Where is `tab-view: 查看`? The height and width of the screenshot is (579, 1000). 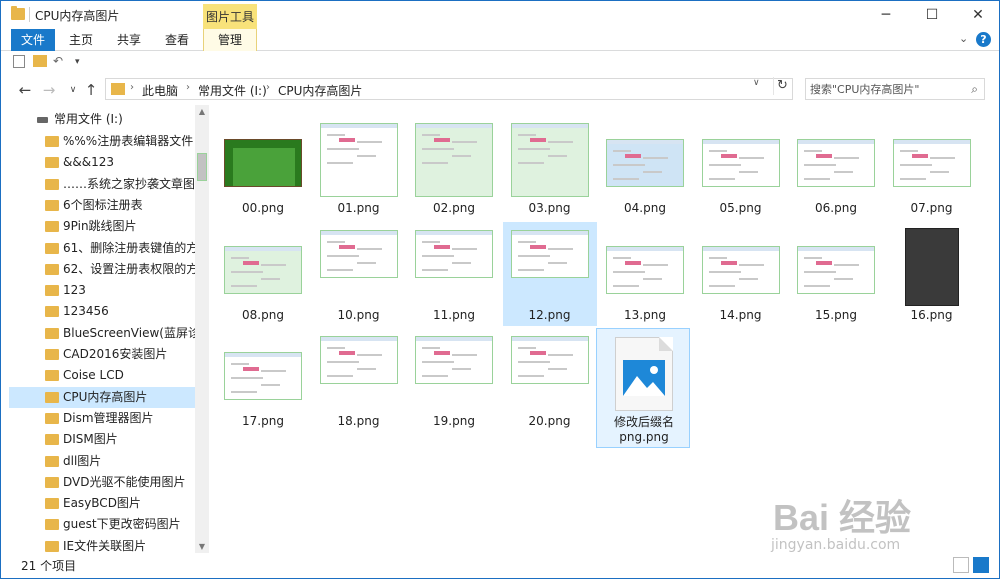 tab-view: 查看 is located at coordinates (177, 40).